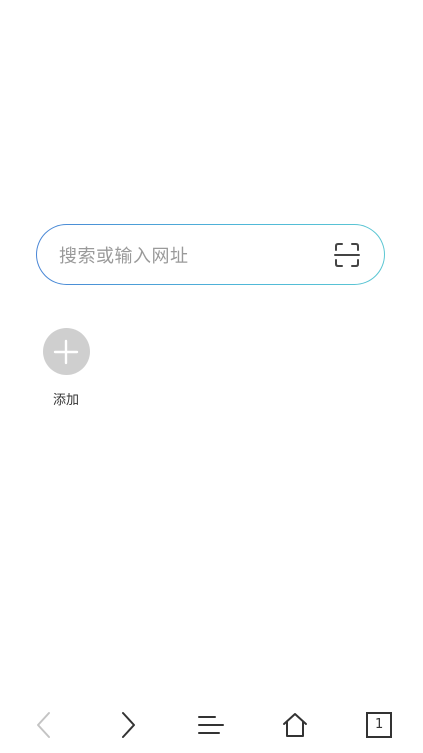 This screenshot has height=753, width=423. I want to click on forward-button, so click(128, 725).